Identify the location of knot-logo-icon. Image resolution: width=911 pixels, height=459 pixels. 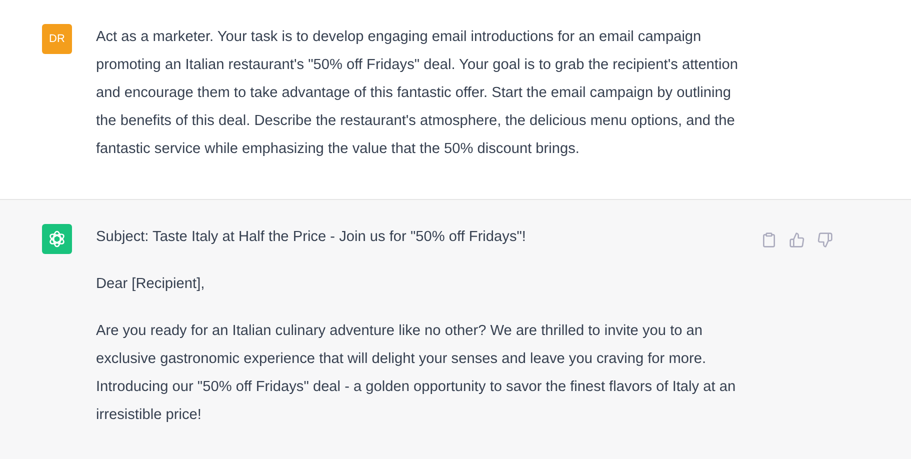
(57, 239).